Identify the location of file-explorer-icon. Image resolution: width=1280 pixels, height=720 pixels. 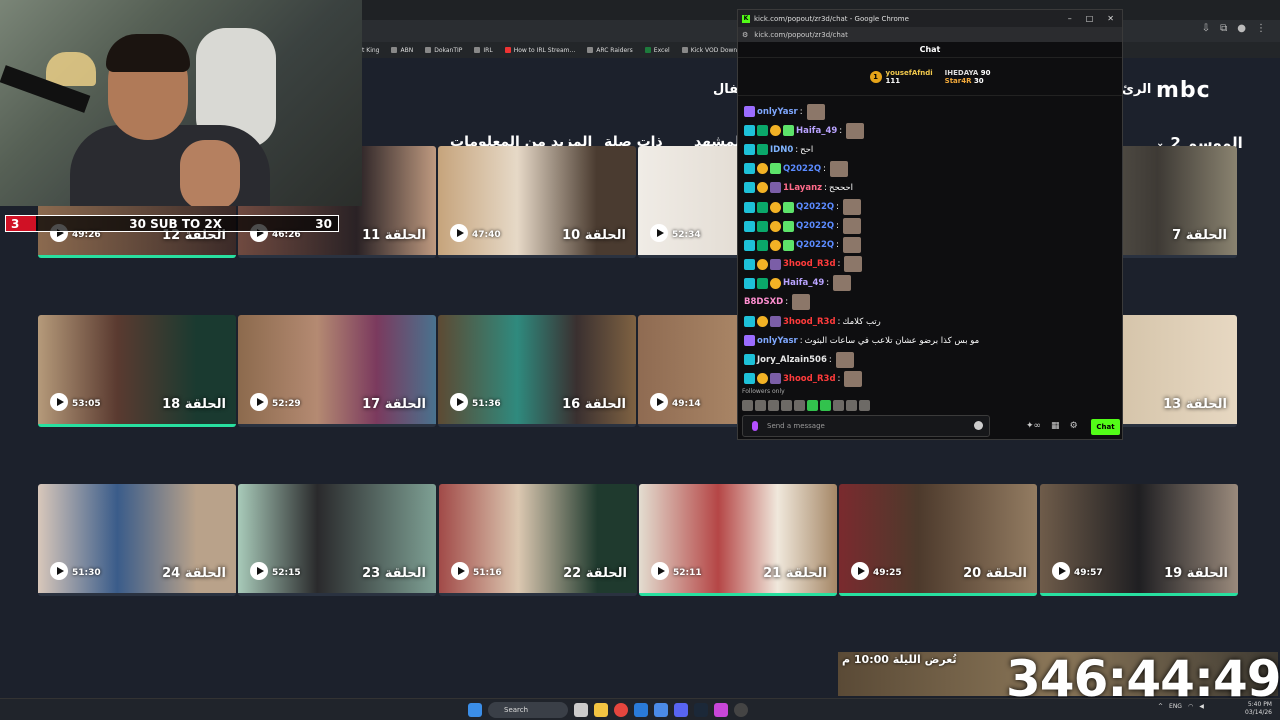
(601, 710).